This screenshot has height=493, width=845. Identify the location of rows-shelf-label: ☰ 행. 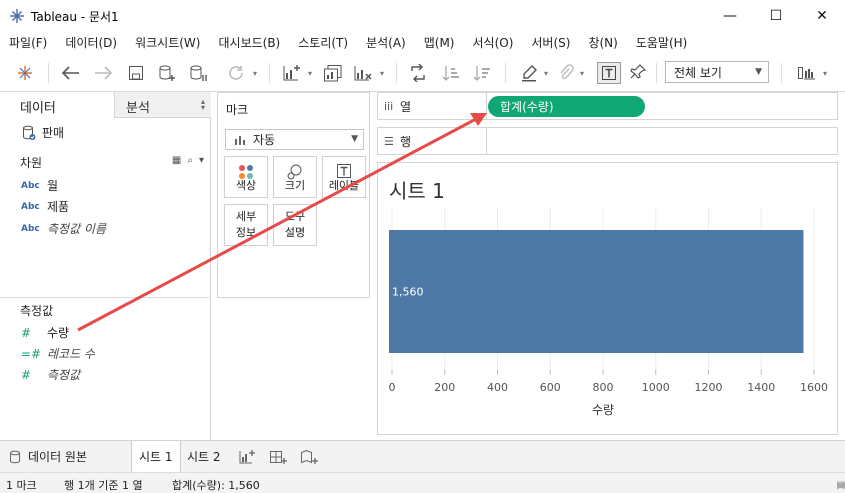
(432, 141).